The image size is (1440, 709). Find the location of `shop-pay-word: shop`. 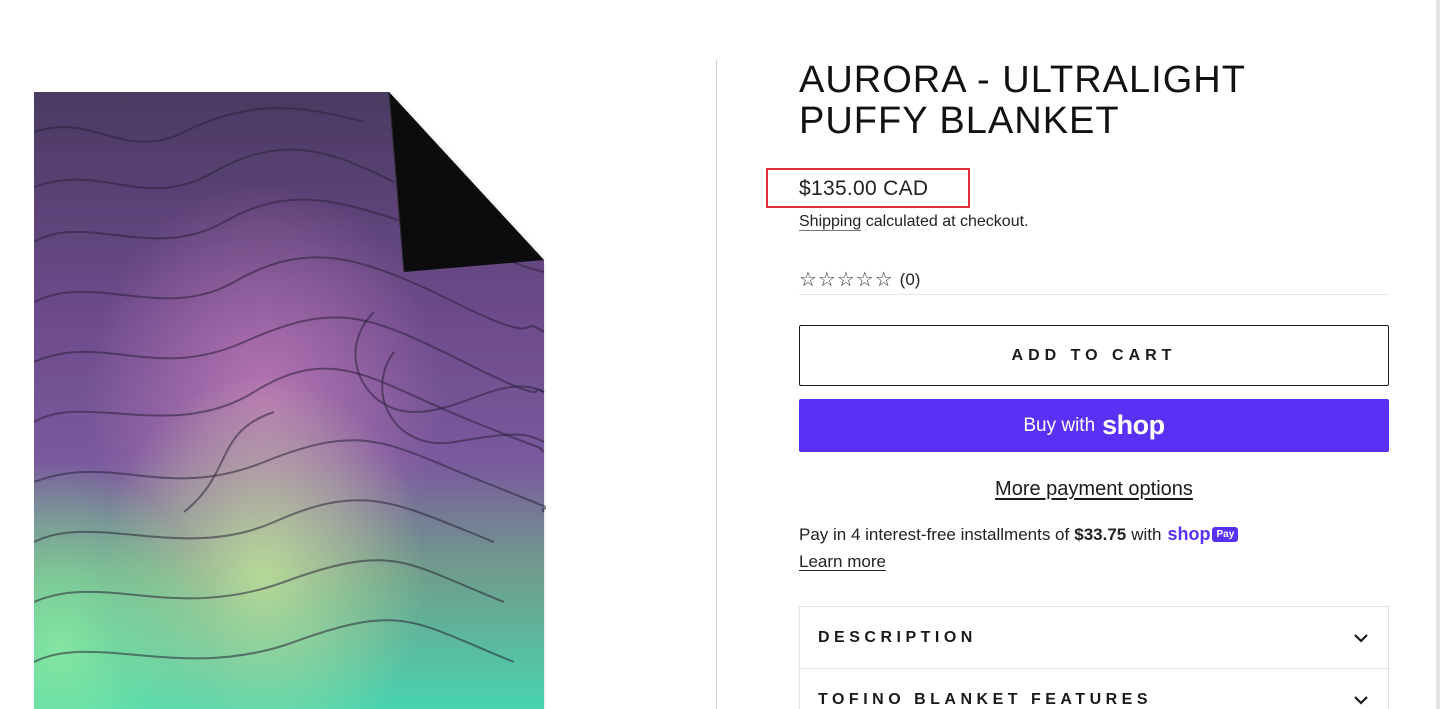

shop-pay-word: shop is located at coordinates (1189, 534).